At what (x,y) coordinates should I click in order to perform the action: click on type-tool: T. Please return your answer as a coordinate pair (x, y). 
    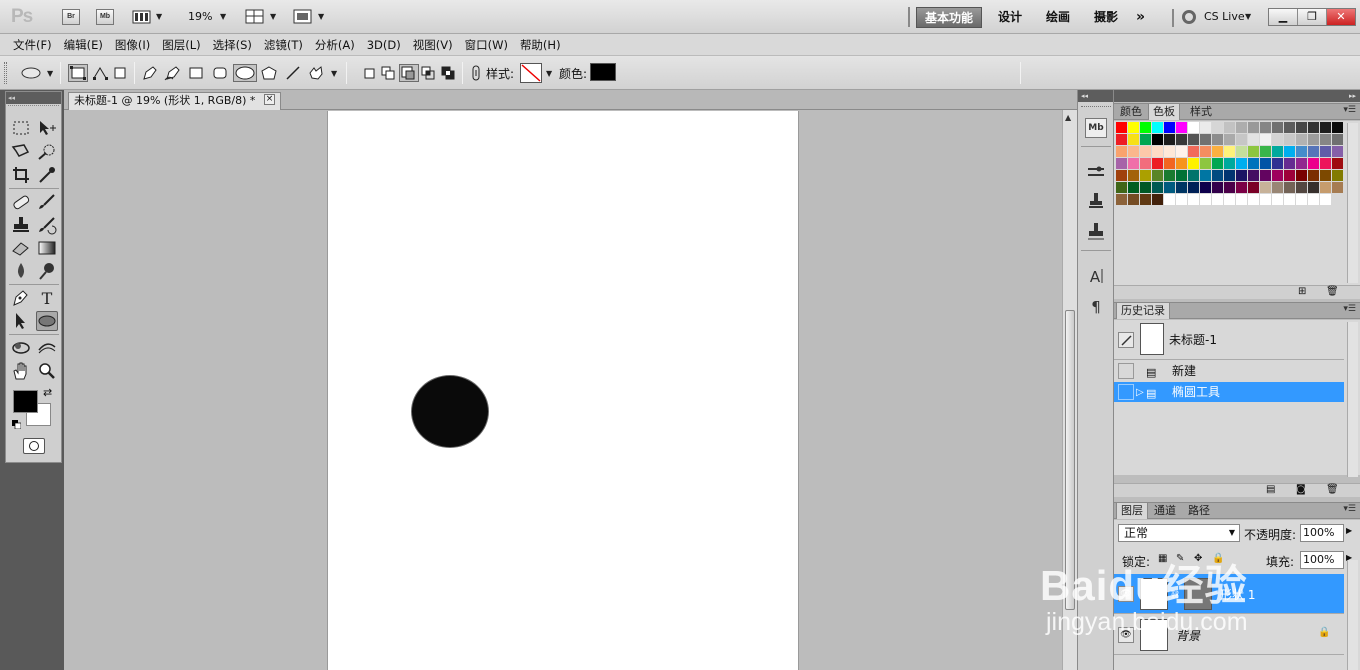
    Looking at the image, I should click on (47, 298).